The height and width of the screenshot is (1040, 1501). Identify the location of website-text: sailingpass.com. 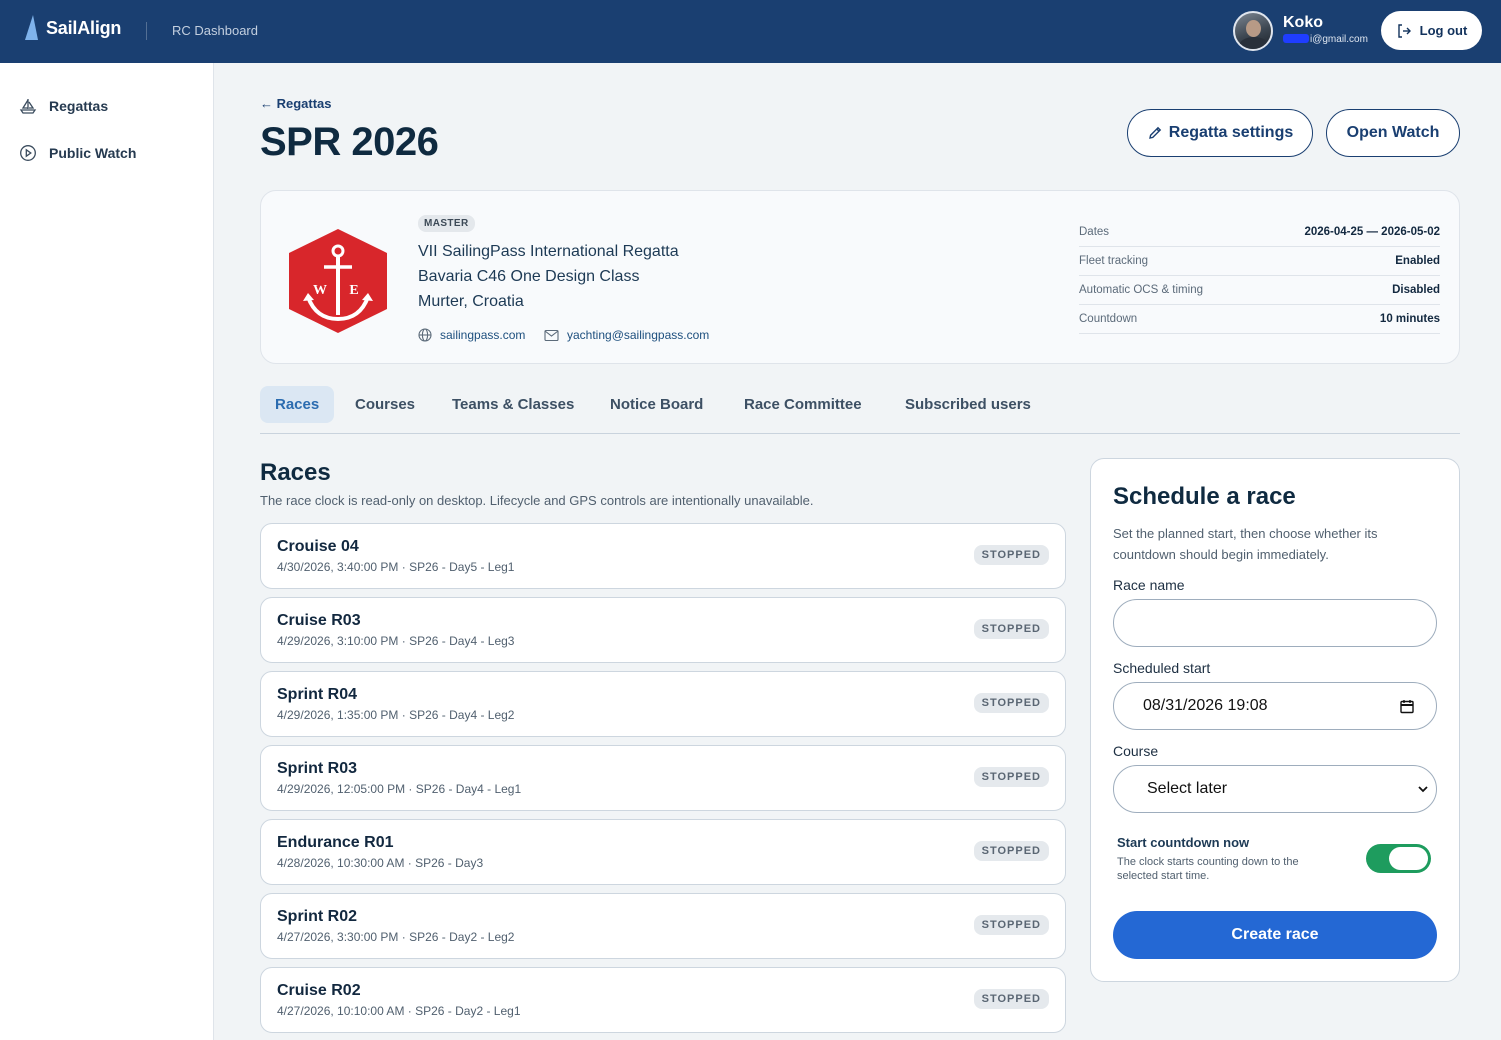
(483, 335).